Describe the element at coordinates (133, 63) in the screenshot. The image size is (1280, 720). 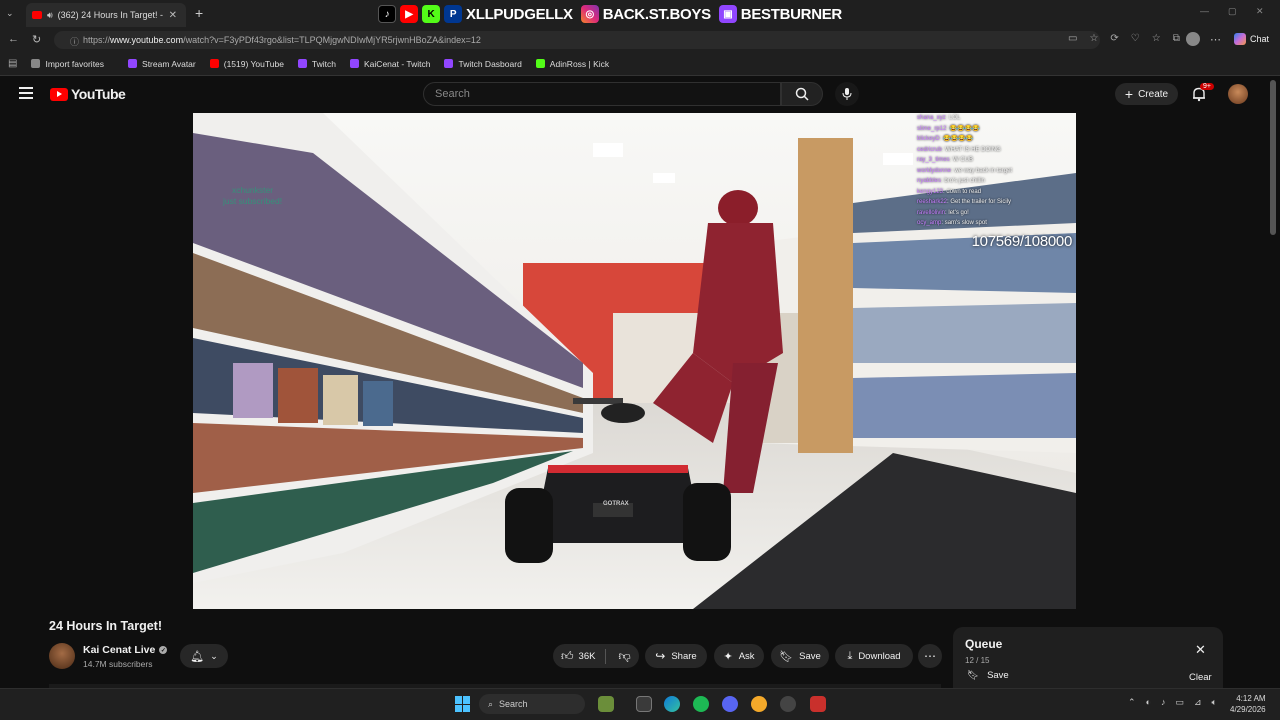
I see `twitch-icon` at that location.